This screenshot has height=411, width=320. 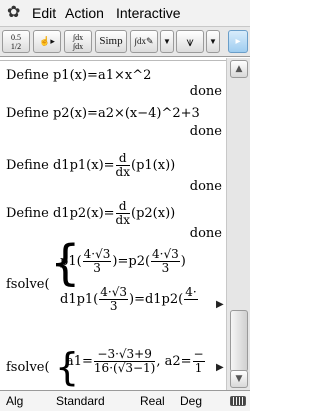 I want to click on vertical-scrollbar: ▲ ▼, so click(x=238, y=224).